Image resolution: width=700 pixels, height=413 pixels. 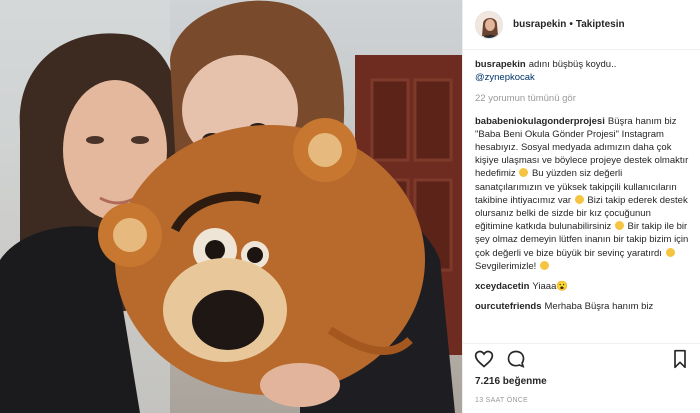 I want to click on comment-username: ourcutefriends, so click(x=508, y=306).